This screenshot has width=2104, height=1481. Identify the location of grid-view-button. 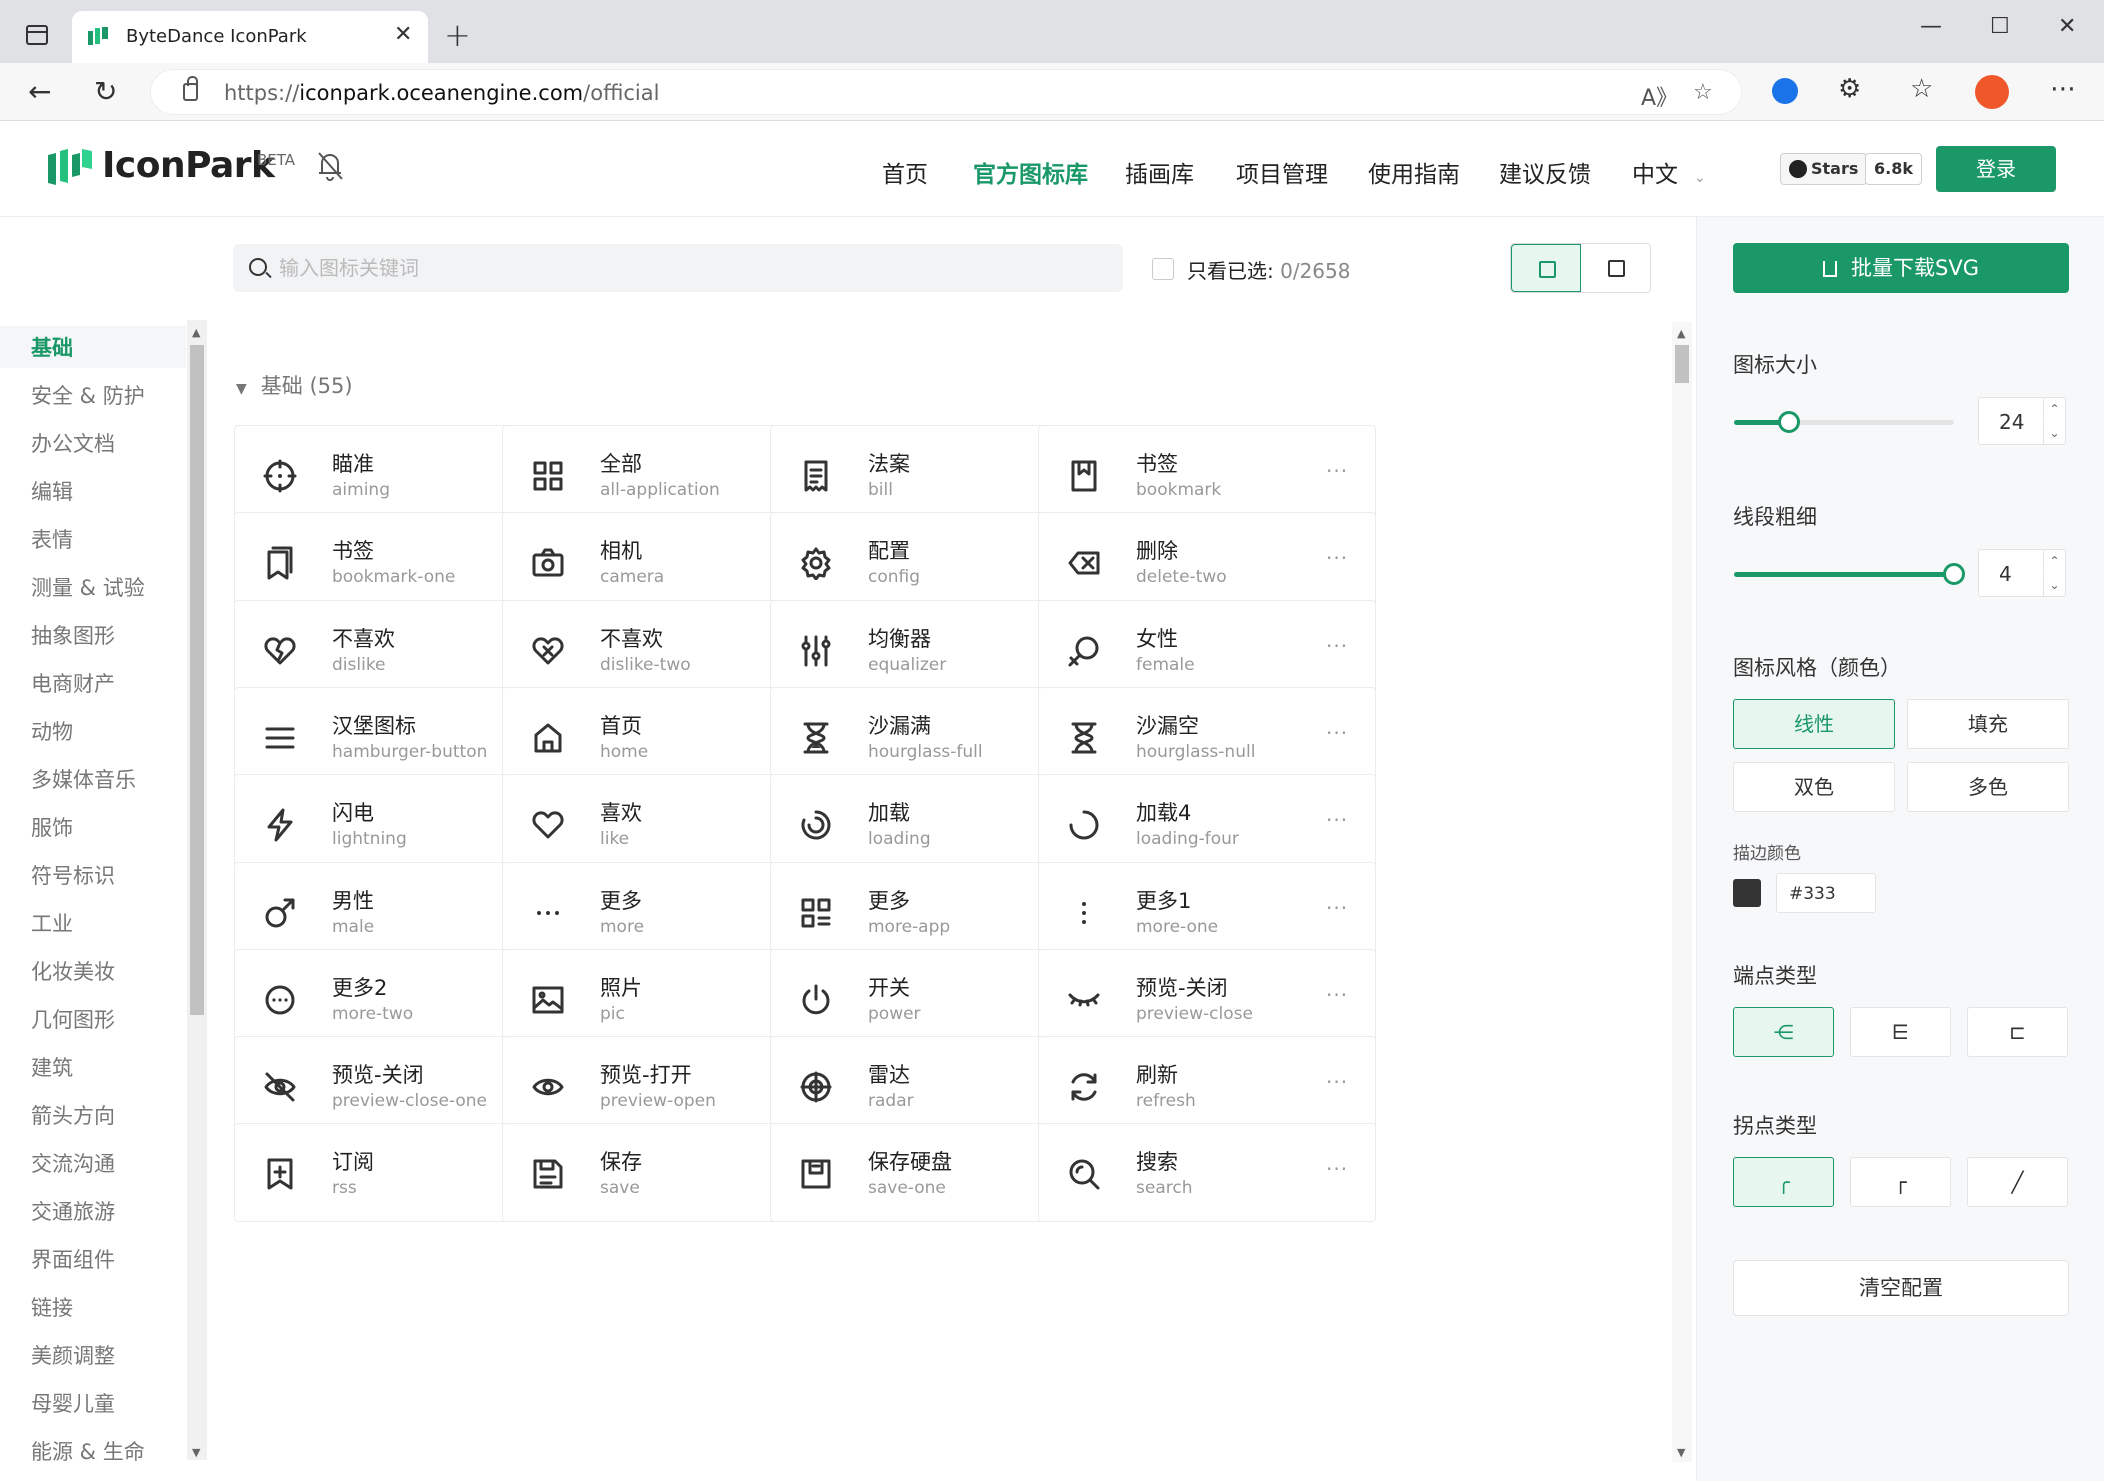
(1616, 268).